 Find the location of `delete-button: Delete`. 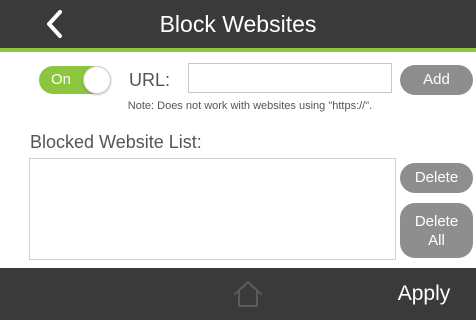

delete-button: Delete is located at coordinates (436, 178).